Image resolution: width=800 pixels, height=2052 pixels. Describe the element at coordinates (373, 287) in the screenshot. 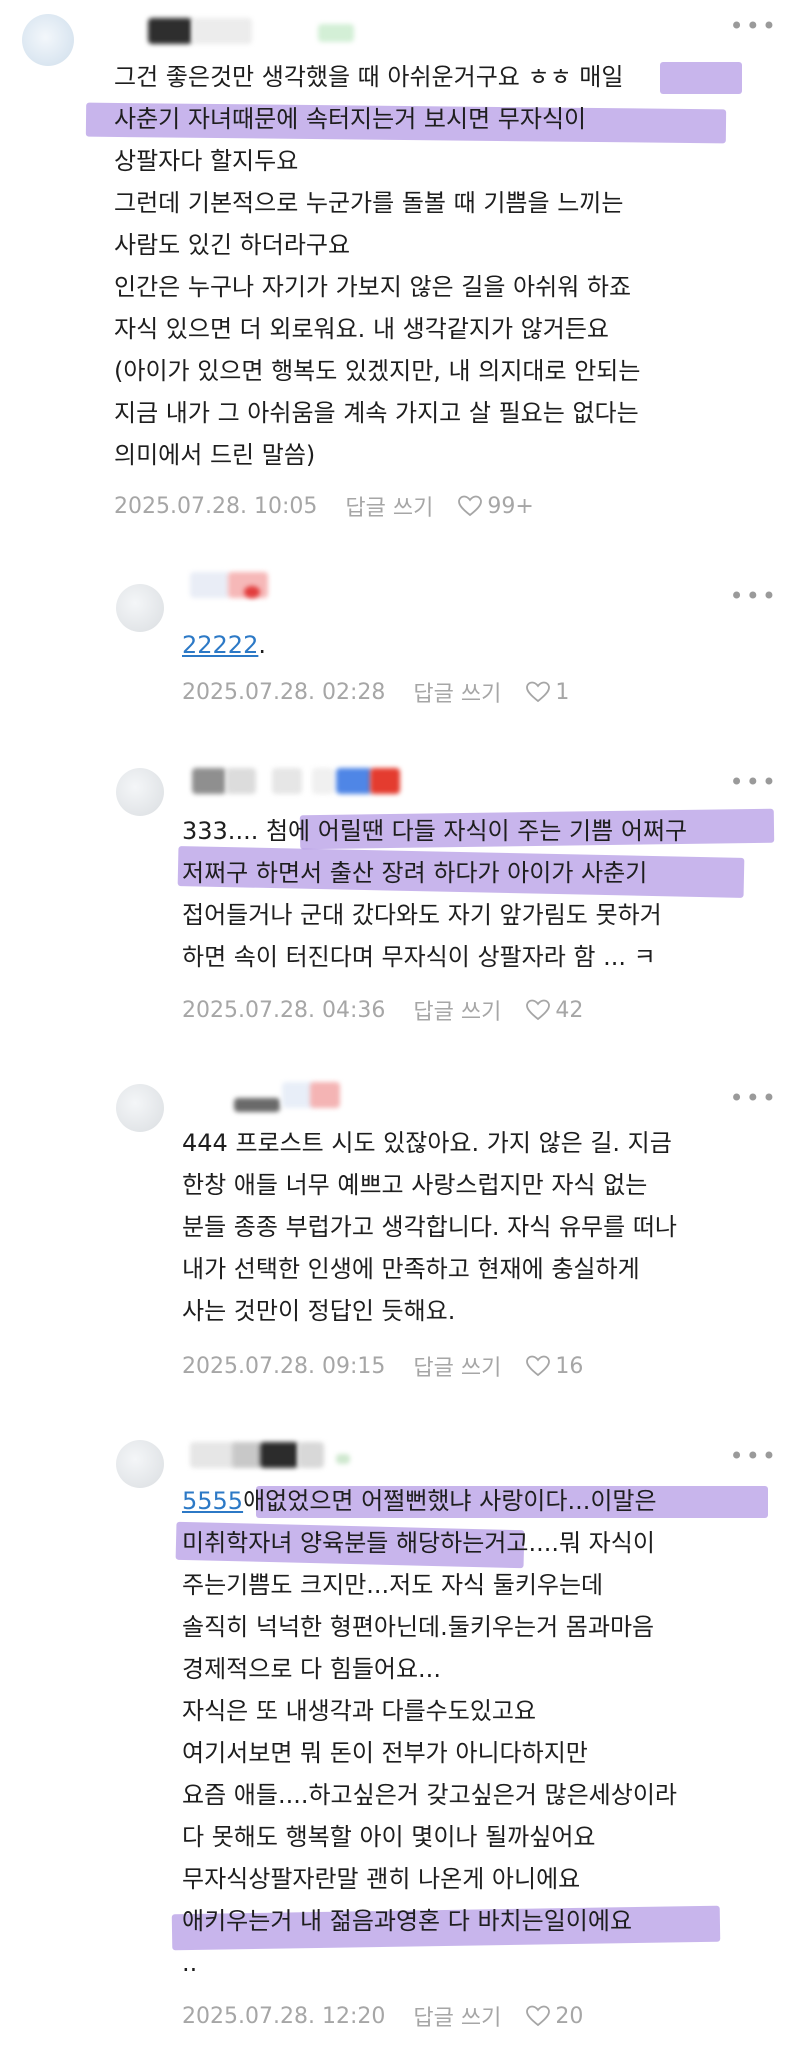

I see `comment-line: 인간은 누구나 자기가 가보지 않은 길을 아쉬워 하죠` at that location.